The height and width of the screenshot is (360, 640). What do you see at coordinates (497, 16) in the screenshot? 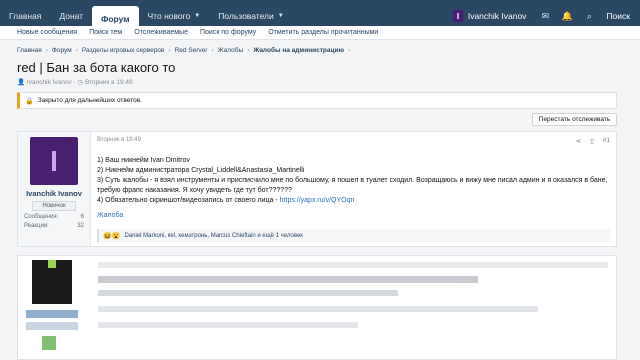
I see `account-name: Ivanchik Ivanov` at bounding box center [497, 16].